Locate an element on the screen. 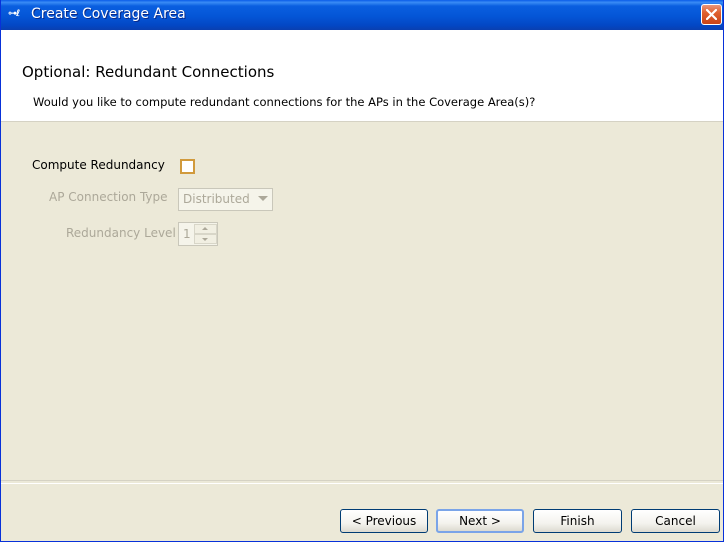 The width and height of the screenshot is (724, 542). compute-redundancy-checkbox is located at coordinates (187, 166).